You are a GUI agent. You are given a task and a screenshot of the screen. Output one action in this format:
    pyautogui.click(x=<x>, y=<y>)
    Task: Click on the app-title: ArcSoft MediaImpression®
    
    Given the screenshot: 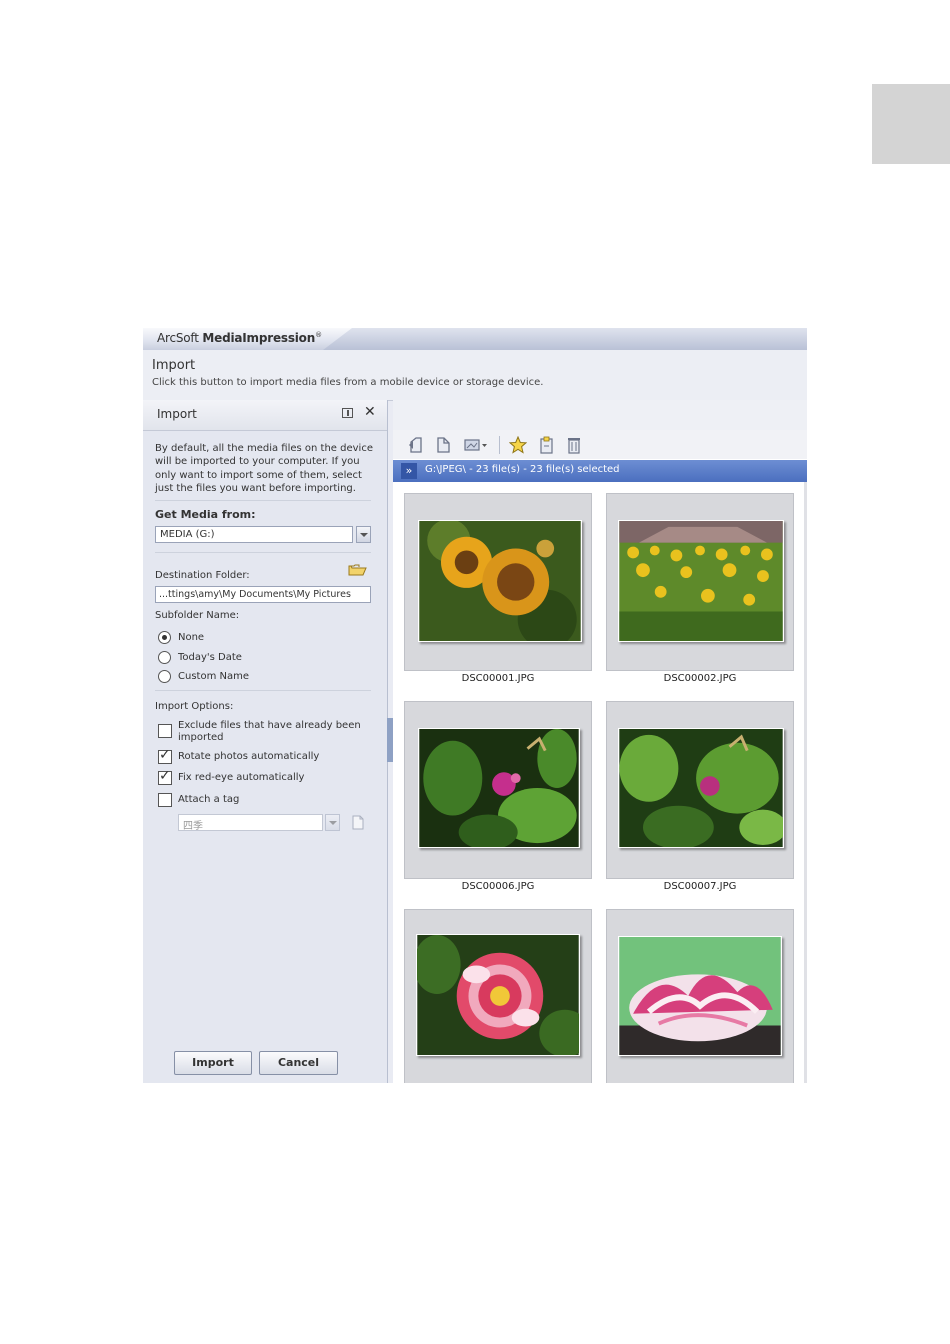 What is the action you would take?
    pyautogui.click(x=239, y=338)
    